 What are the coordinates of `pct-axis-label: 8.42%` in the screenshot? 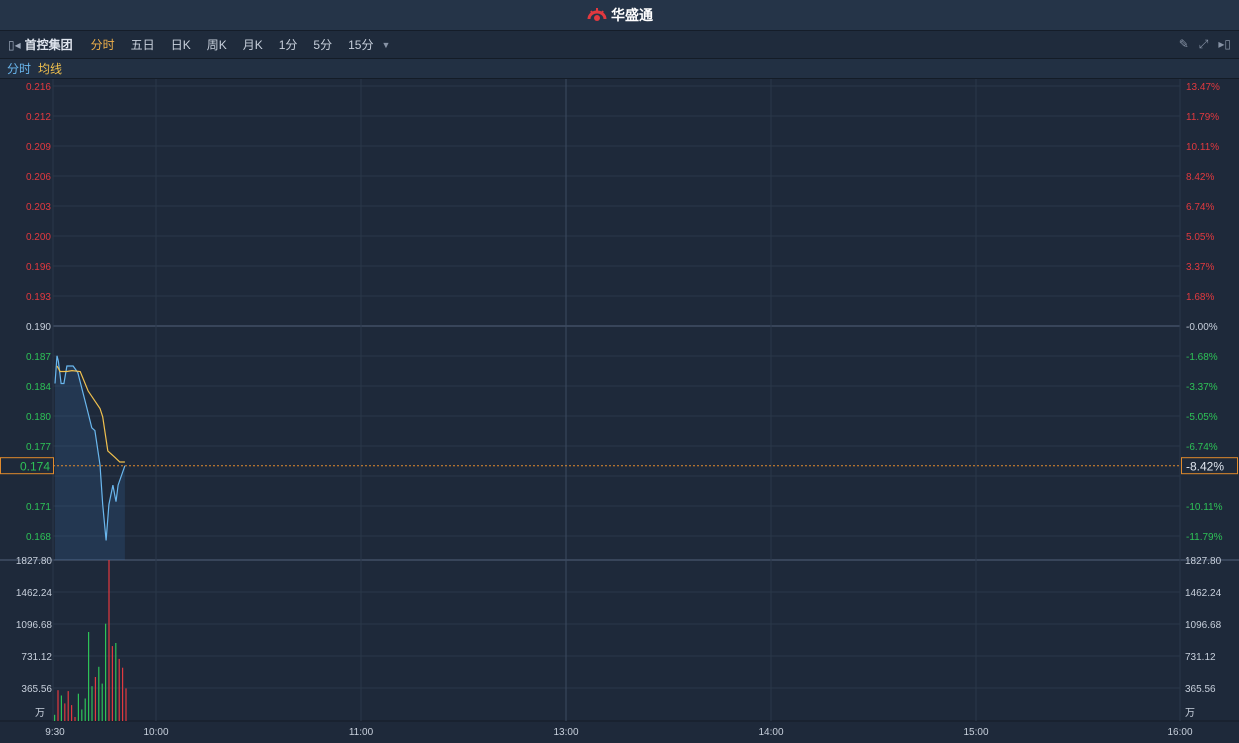 It's located at (1200, 177).